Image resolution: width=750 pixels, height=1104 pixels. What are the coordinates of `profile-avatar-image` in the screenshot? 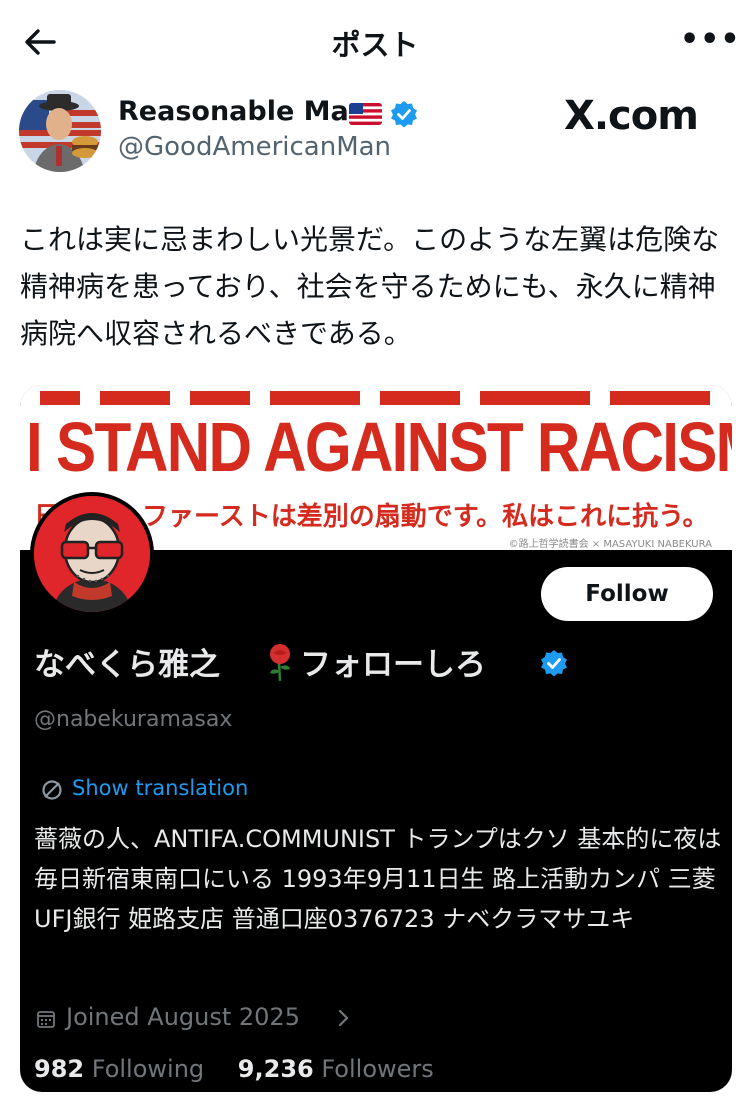 It's located at (92, 554).